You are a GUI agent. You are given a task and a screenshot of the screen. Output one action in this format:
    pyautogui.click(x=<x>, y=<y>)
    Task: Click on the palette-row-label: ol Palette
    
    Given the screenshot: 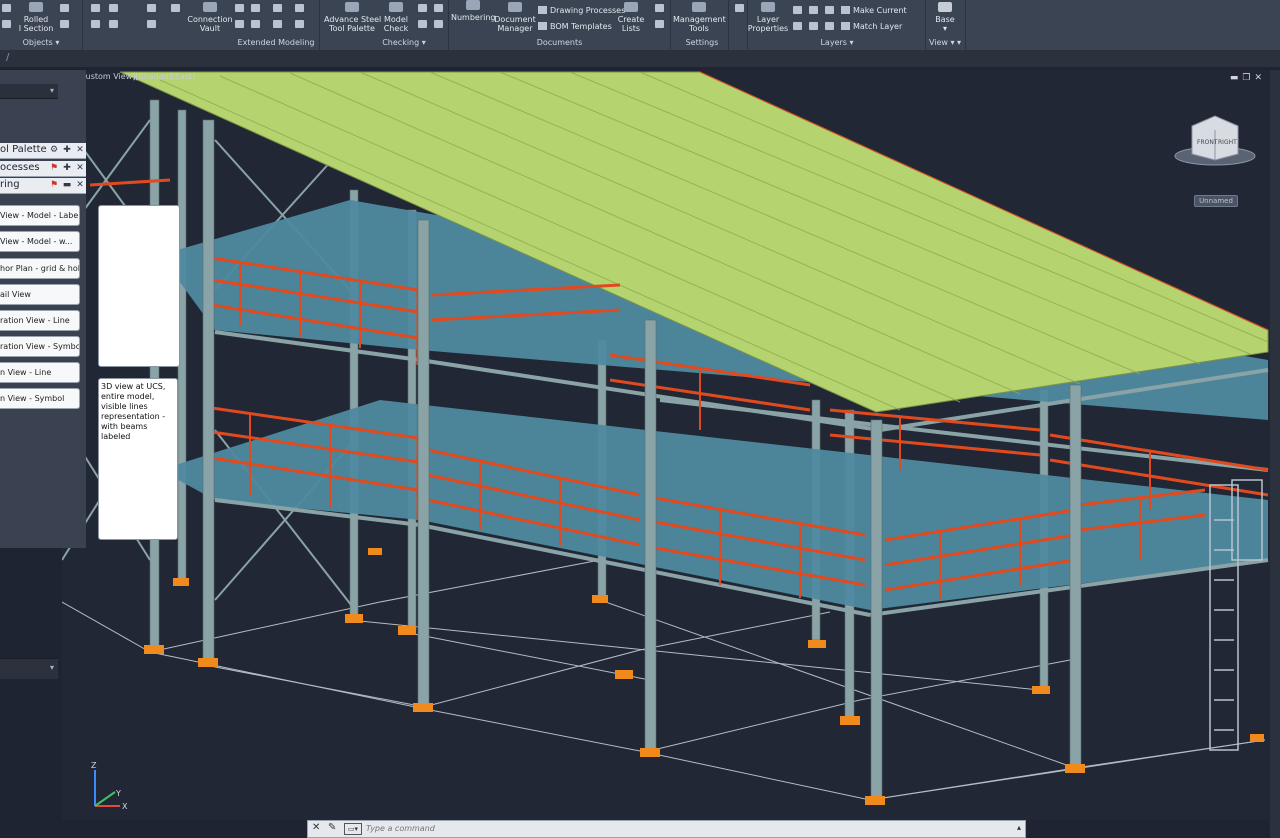 What is the action you would take?
    pyautogui.click(x=23, y=149)
    